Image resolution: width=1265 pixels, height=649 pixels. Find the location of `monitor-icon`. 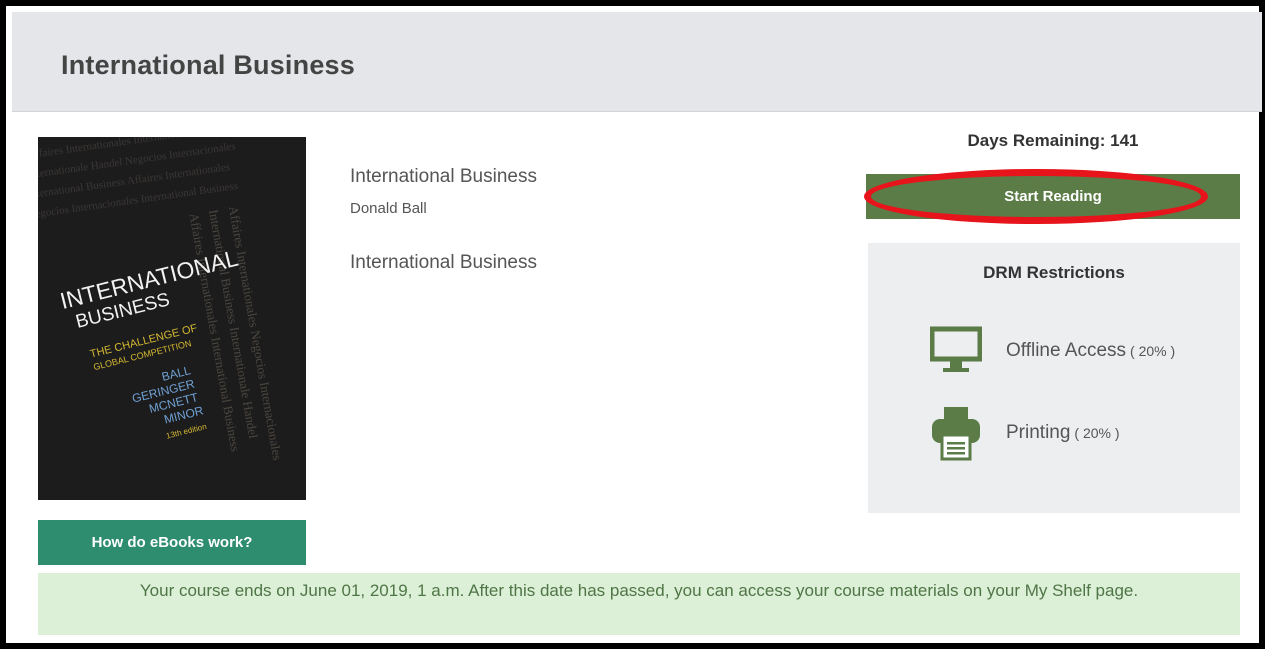

monitor-icon is located at coordinates (956, 351).